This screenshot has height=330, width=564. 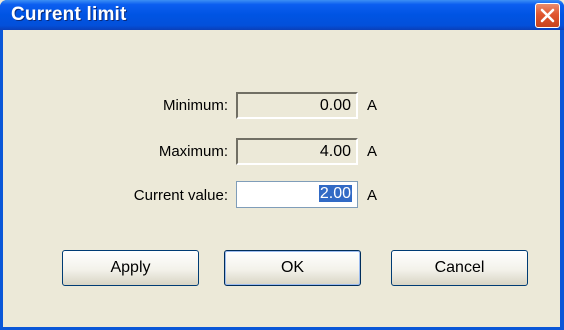 I want to click on close-icon, so click(x=547, y=15).